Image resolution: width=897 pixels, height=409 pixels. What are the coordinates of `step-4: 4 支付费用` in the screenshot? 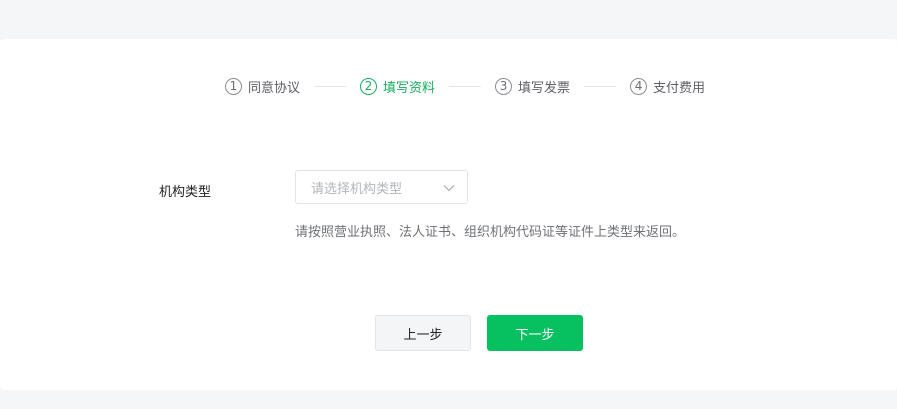 It's located at (667, 86).